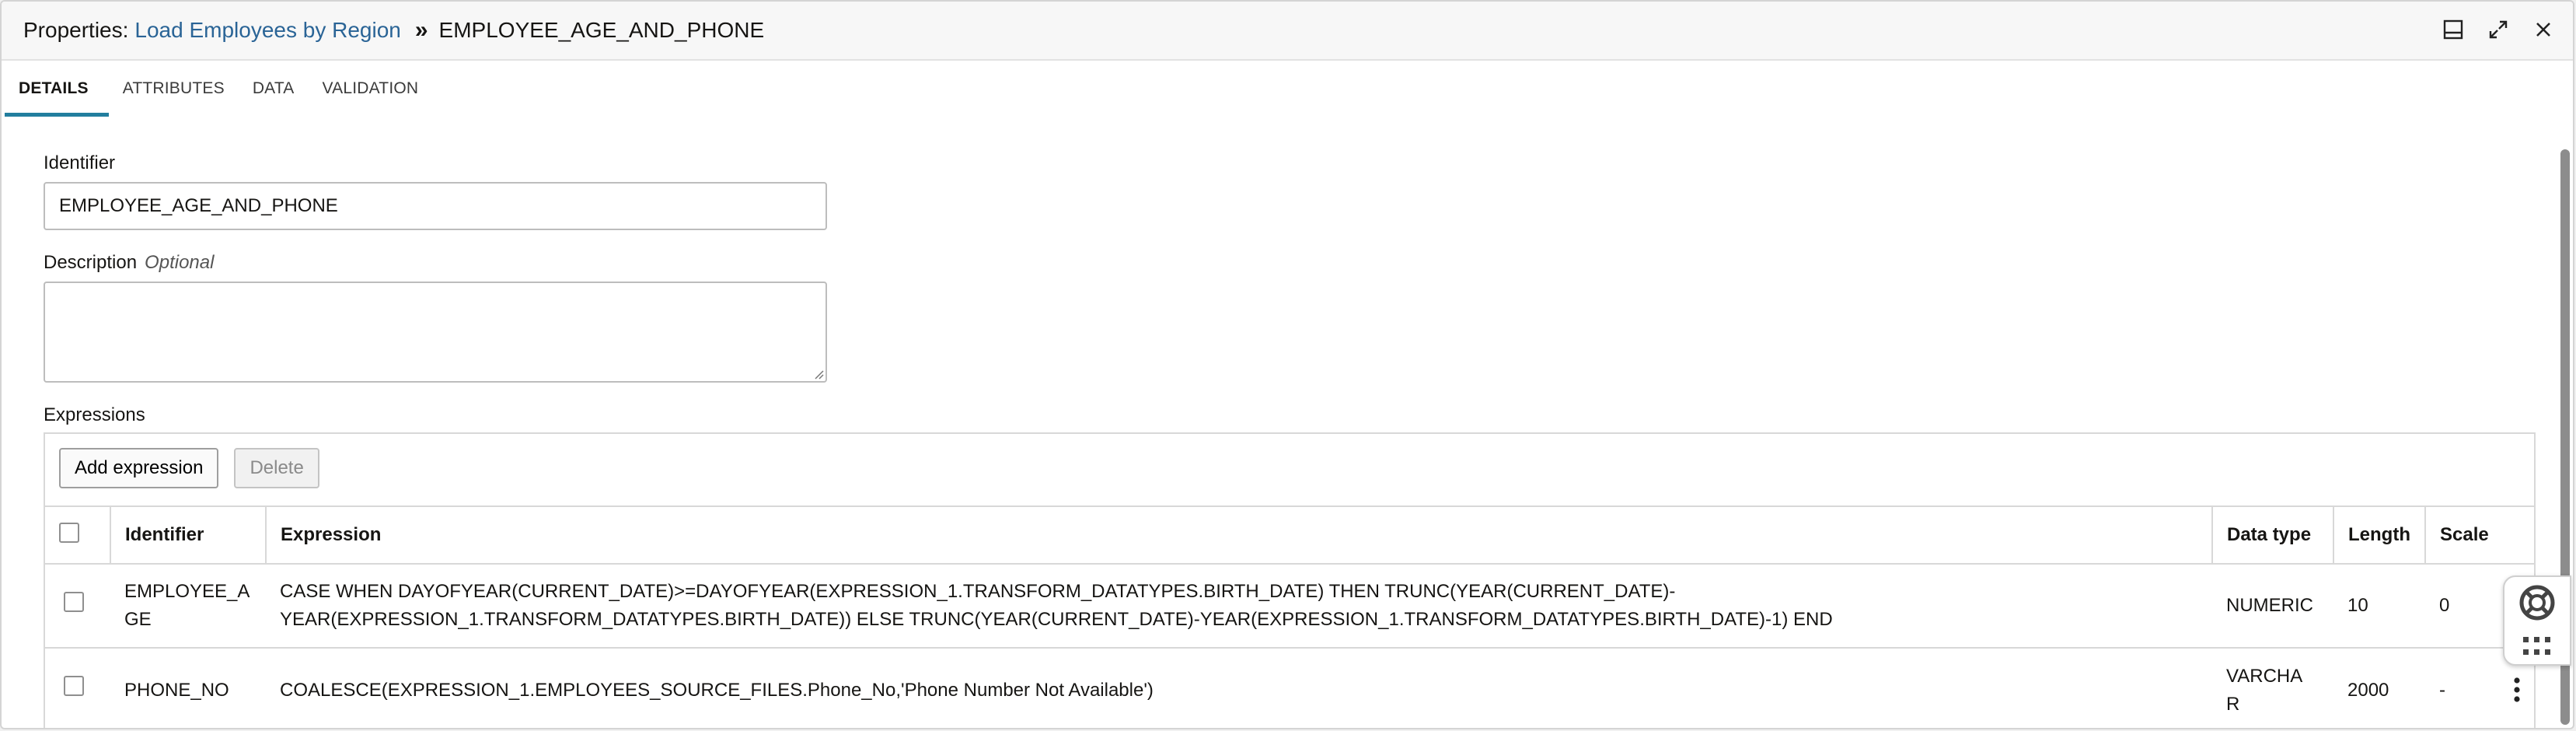 The height and width of the screenshot is (731, 2576). I want to click on select-all-cell, so click(78, 534).